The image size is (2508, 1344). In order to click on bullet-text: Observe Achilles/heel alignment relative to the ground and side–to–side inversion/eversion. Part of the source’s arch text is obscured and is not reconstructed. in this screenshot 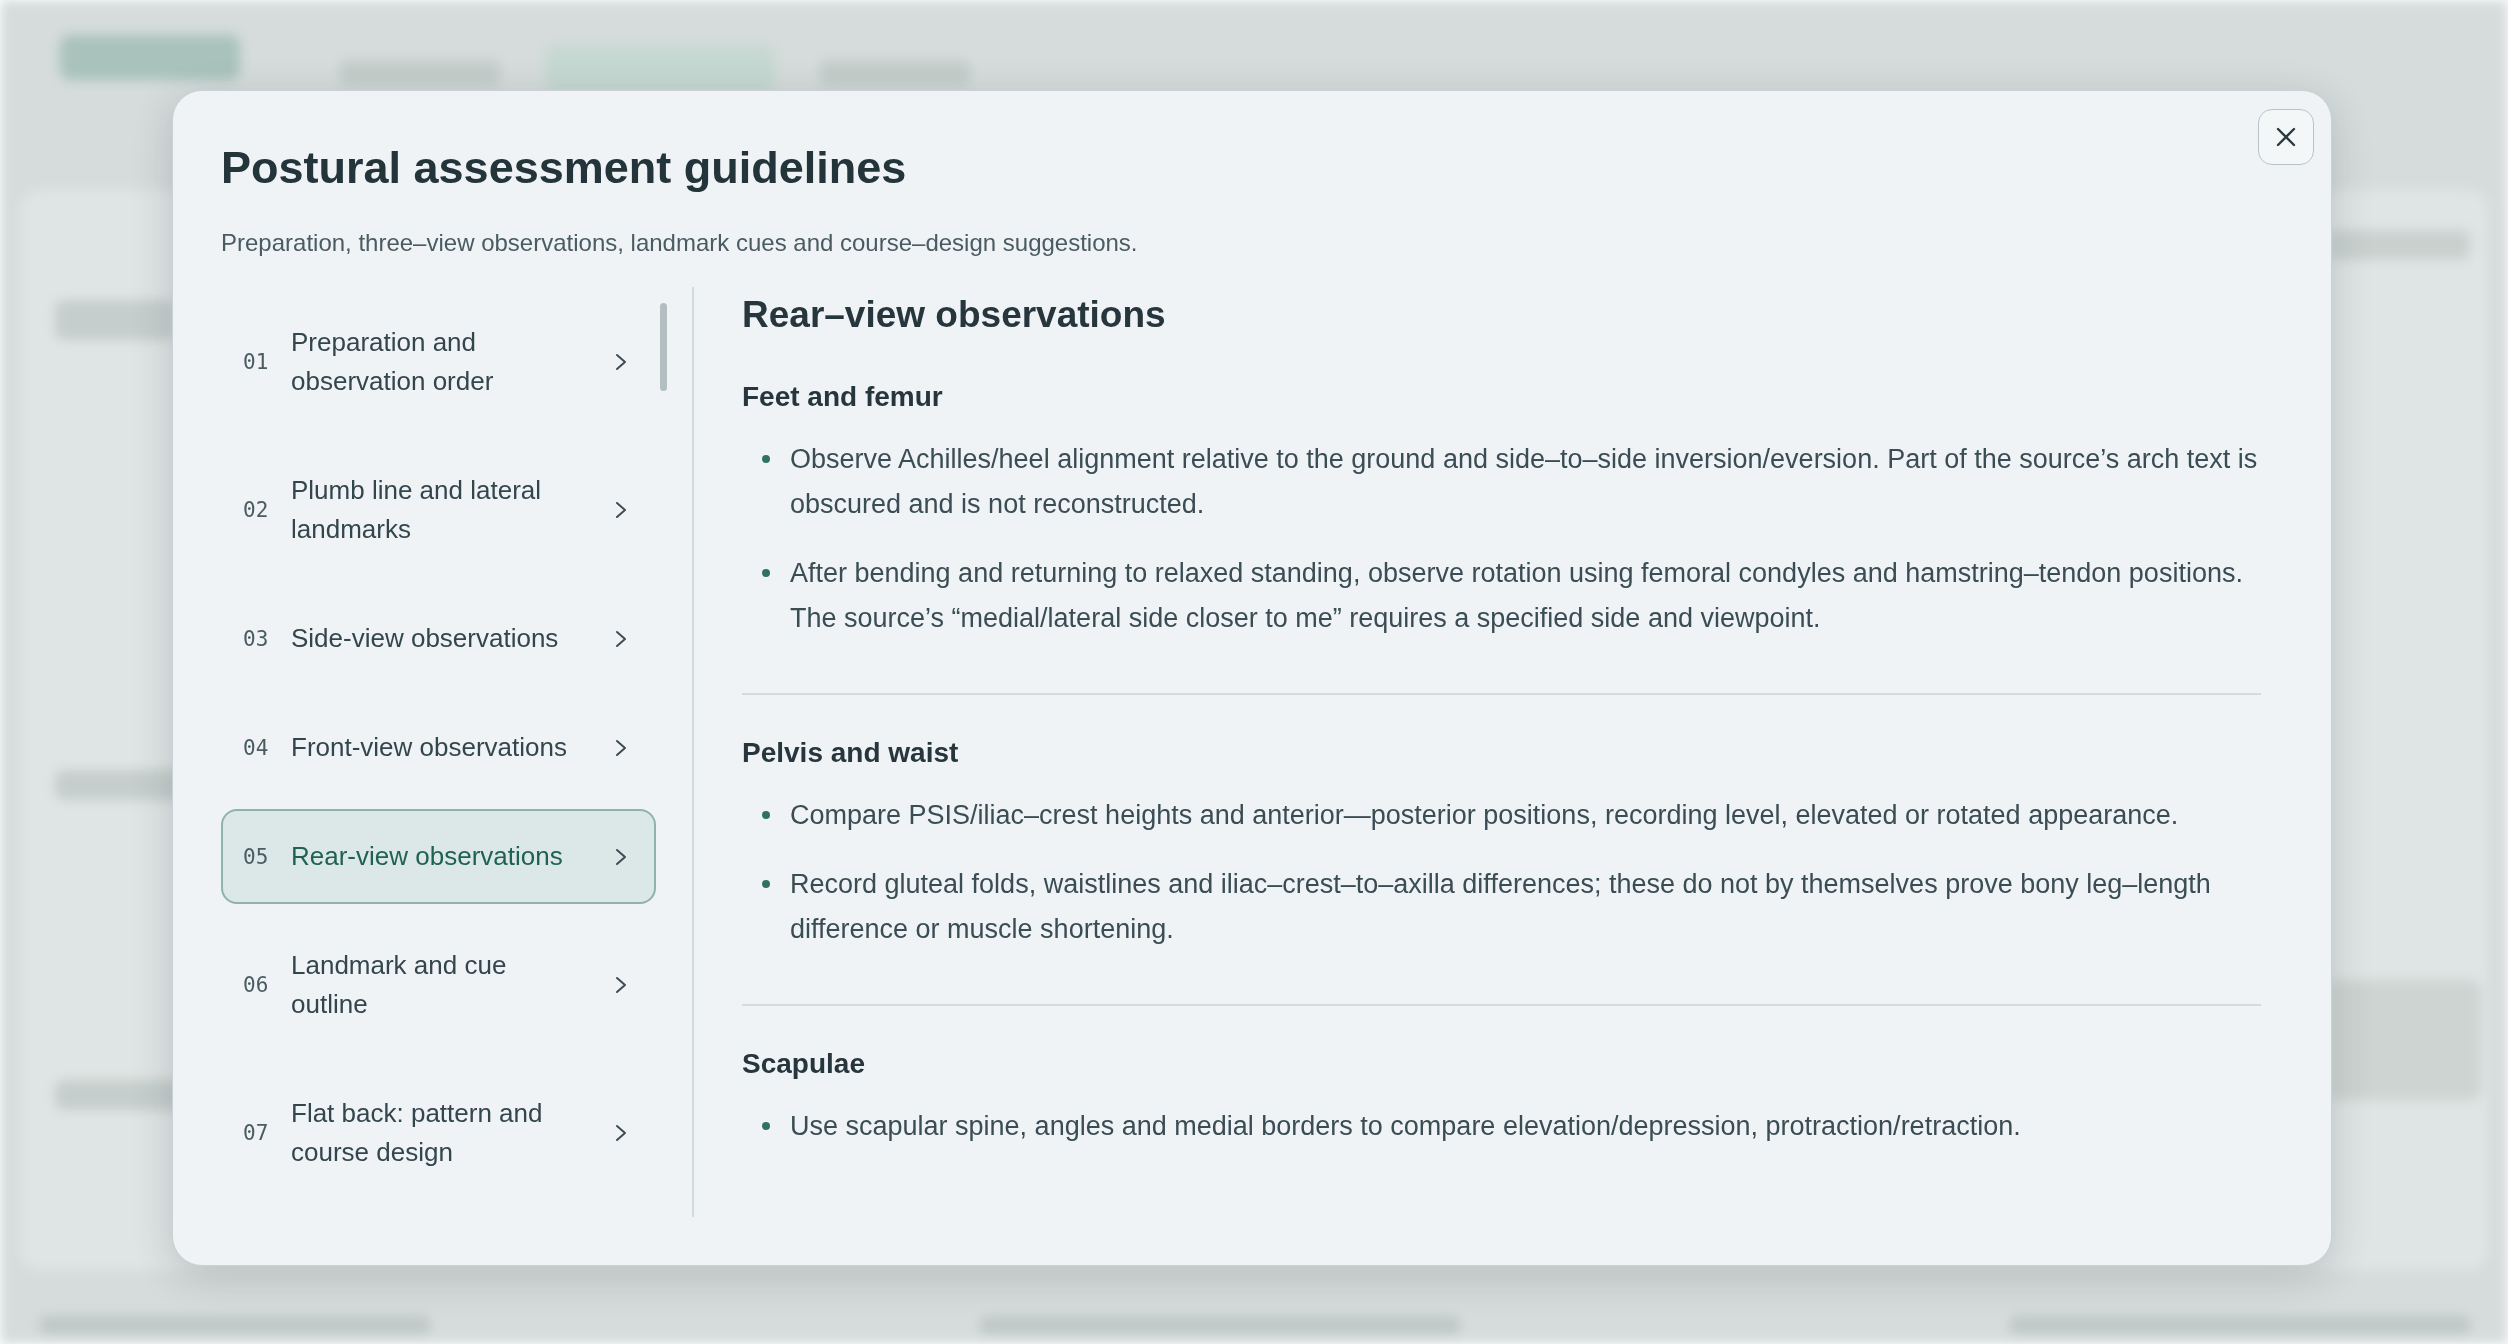, I will do `click(1524, 482)`.